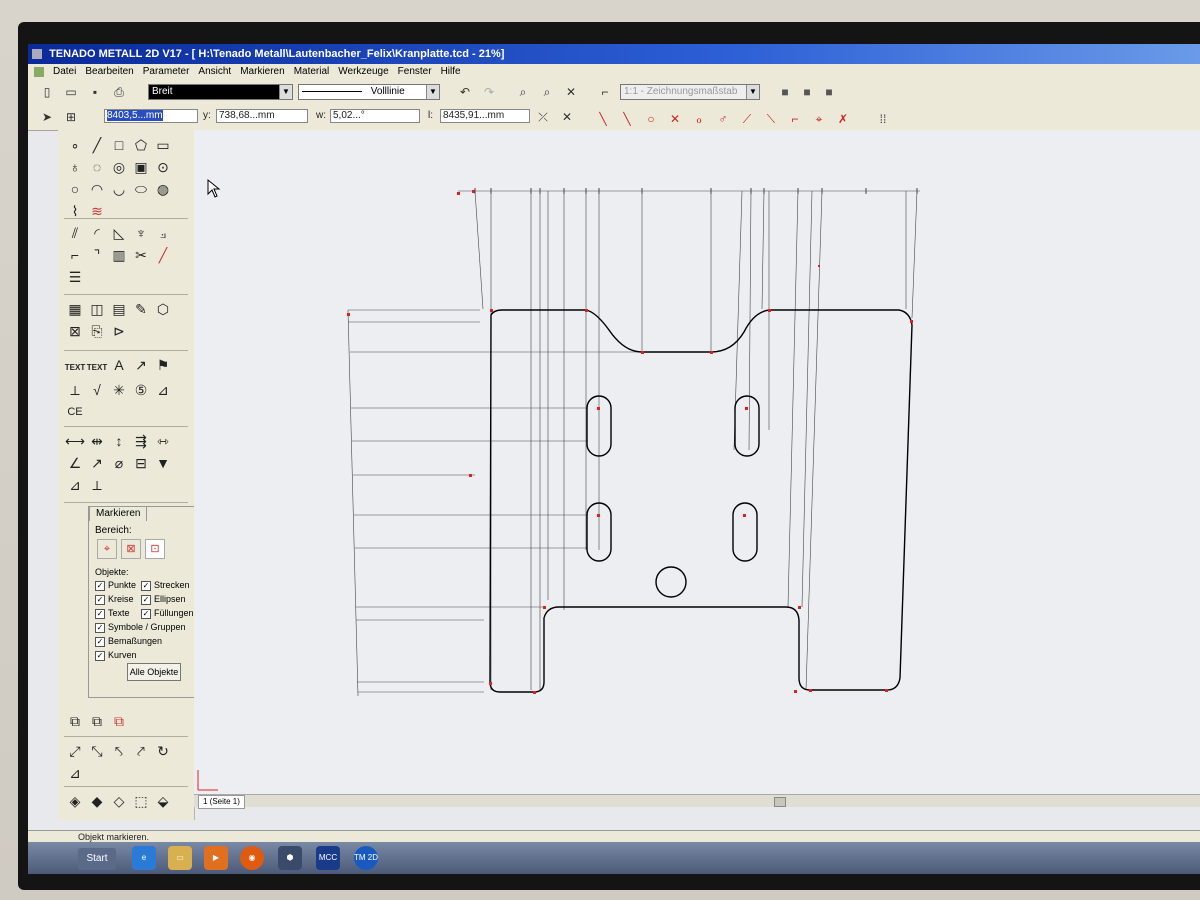 The width and height of the screenshot is (1200, 900). Describe the element at coordinates (690, 92) in the screenshot. I see `scale-select: 1:1 - Zeichnungsmaßstab ▼` at that location.